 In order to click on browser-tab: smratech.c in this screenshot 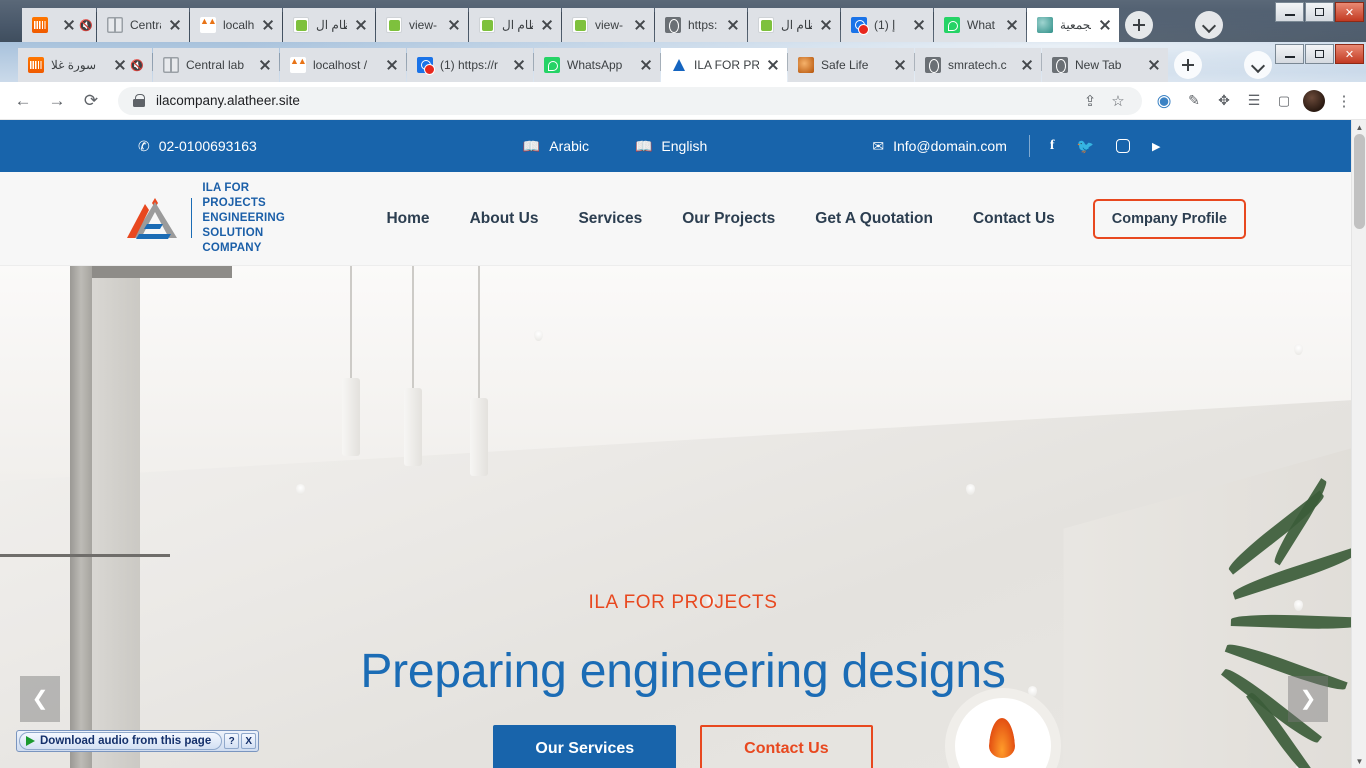, I will do `click(978, 65)`.